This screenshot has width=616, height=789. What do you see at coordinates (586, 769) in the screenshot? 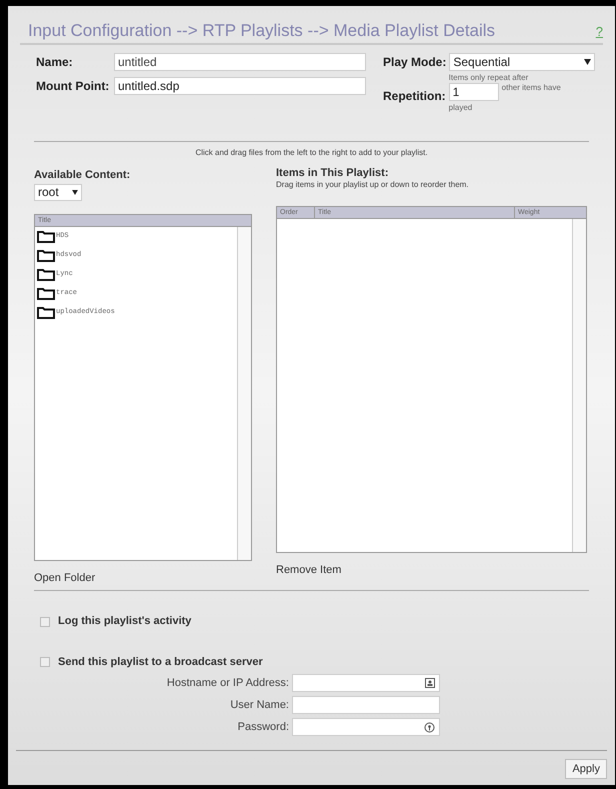
I see `apply-button: Apply` at bounding box center [586, 769].